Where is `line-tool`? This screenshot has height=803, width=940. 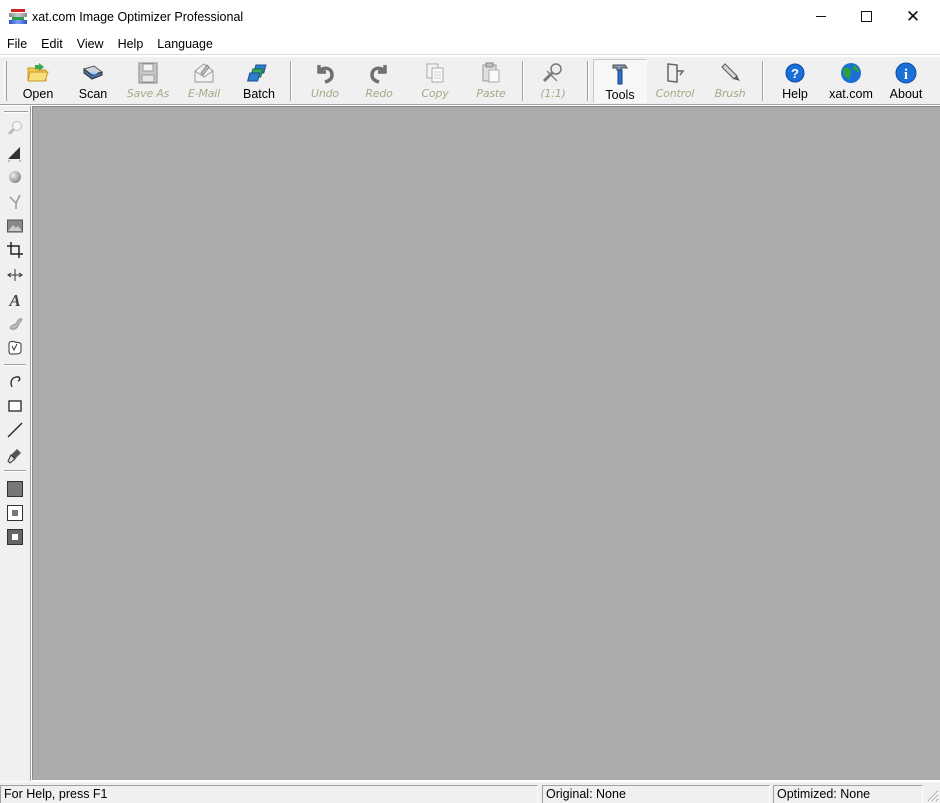
line-tool is located at coordinates (15, 430).